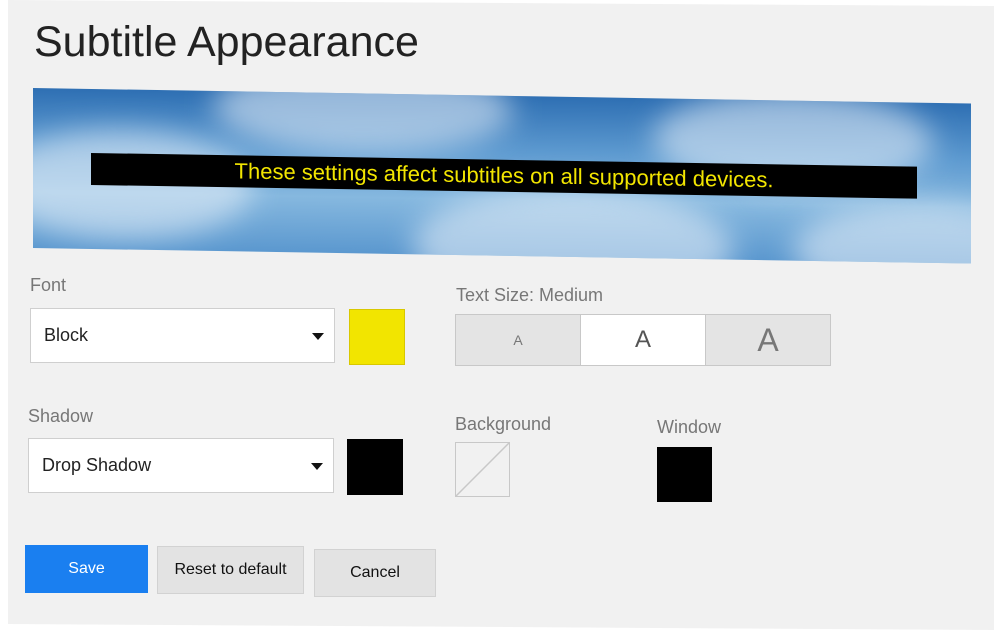 The width and height of the screenshot is (1000, 630). Describe the element at coordinates (768, 340) in the screenshot. I see `text-size-large-button: A` at that location.